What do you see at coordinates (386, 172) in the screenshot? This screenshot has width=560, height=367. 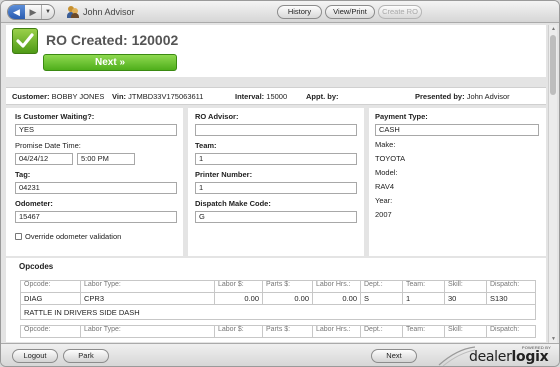 I see `model-label: Model:` at bounding box center [386, 172].